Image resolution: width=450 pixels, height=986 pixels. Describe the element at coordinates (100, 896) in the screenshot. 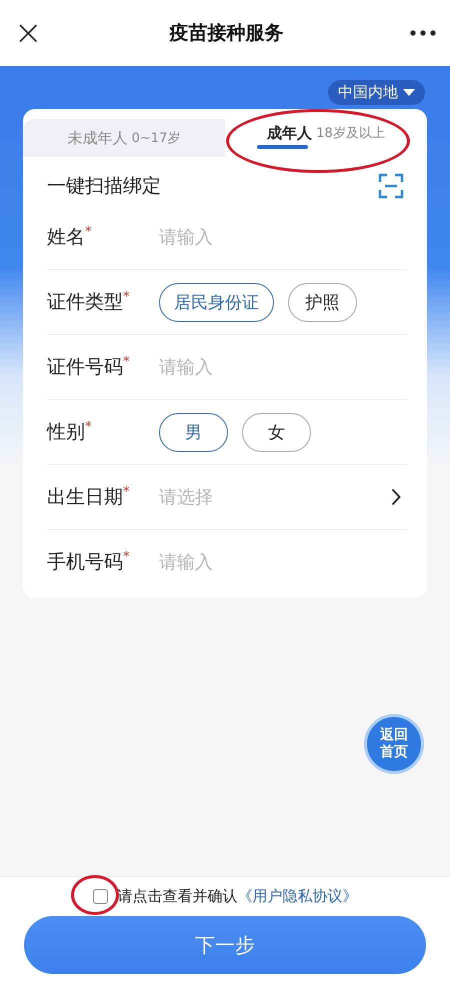

I see `agreement-checkbox` at that location.